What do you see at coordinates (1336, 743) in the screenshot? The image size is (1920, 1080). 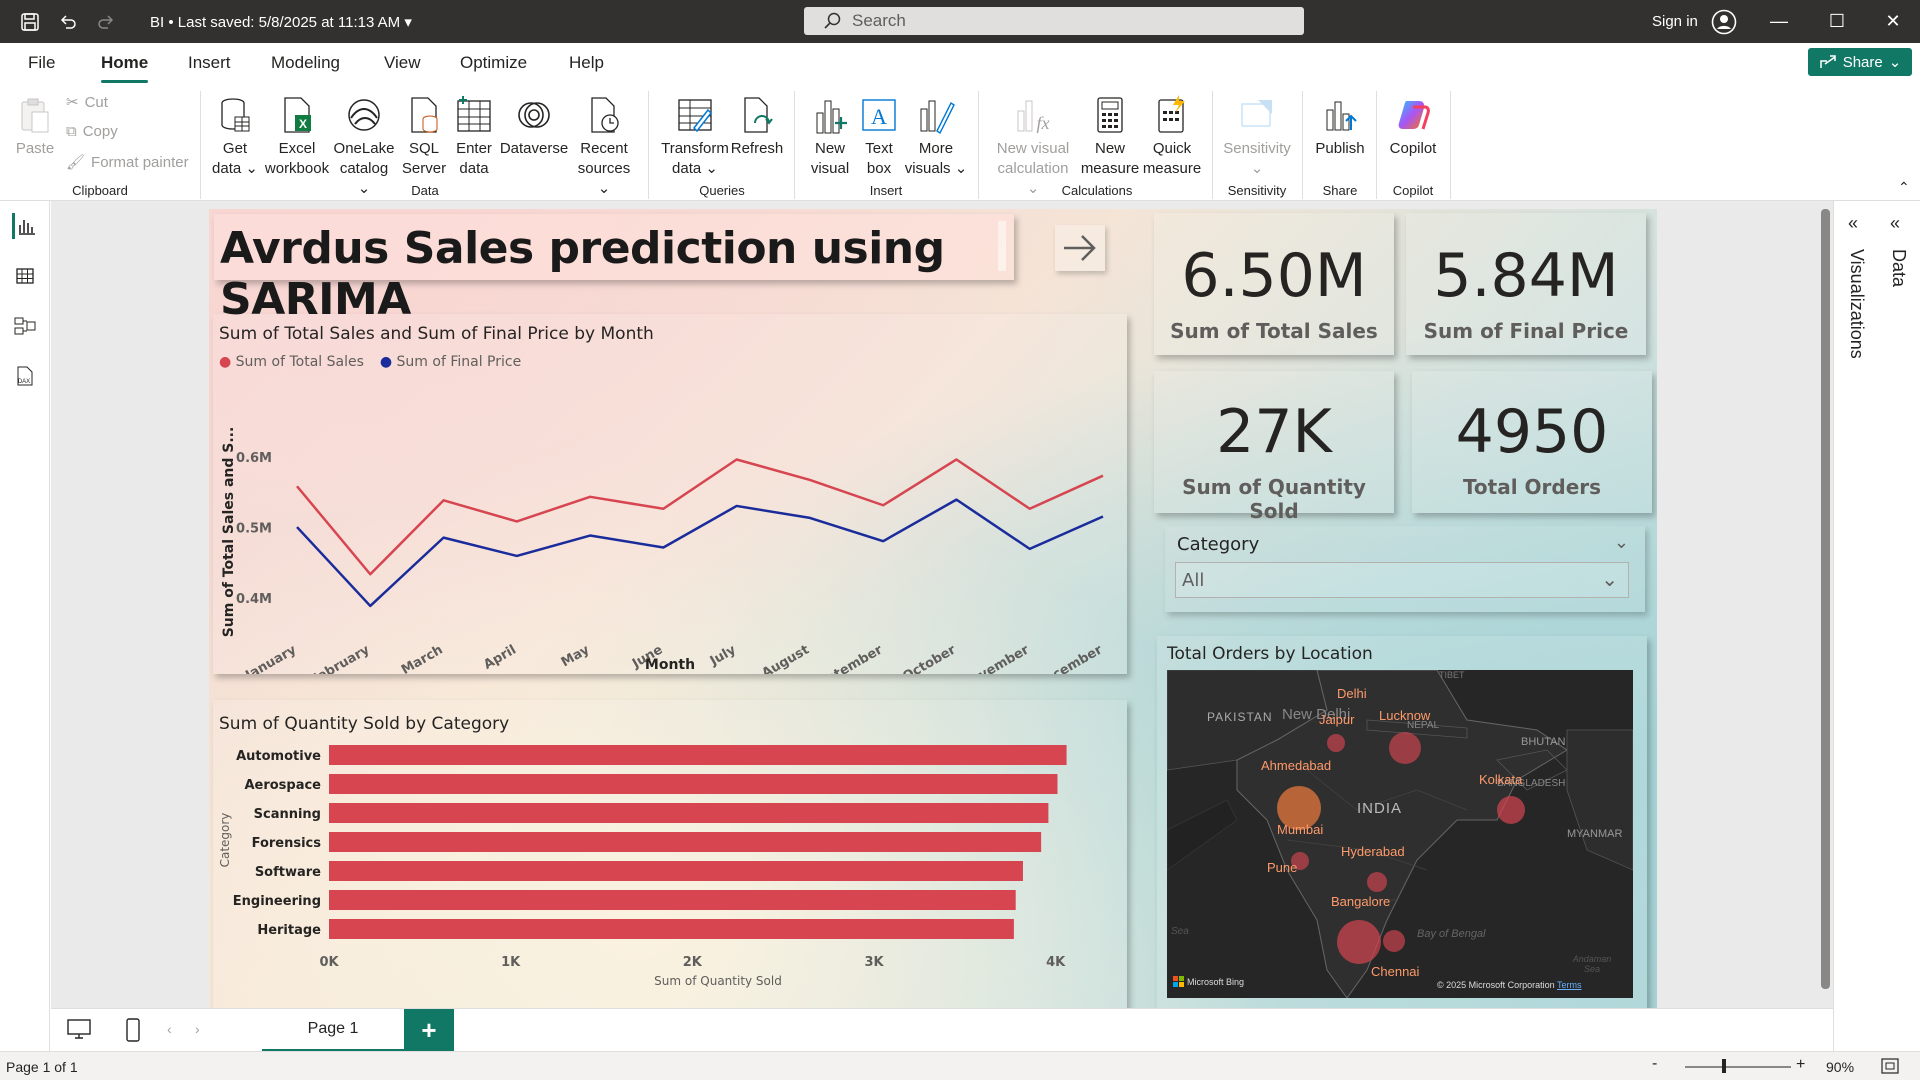 I see `map-bubble-jaipur` at bounding box center [1336, 743].